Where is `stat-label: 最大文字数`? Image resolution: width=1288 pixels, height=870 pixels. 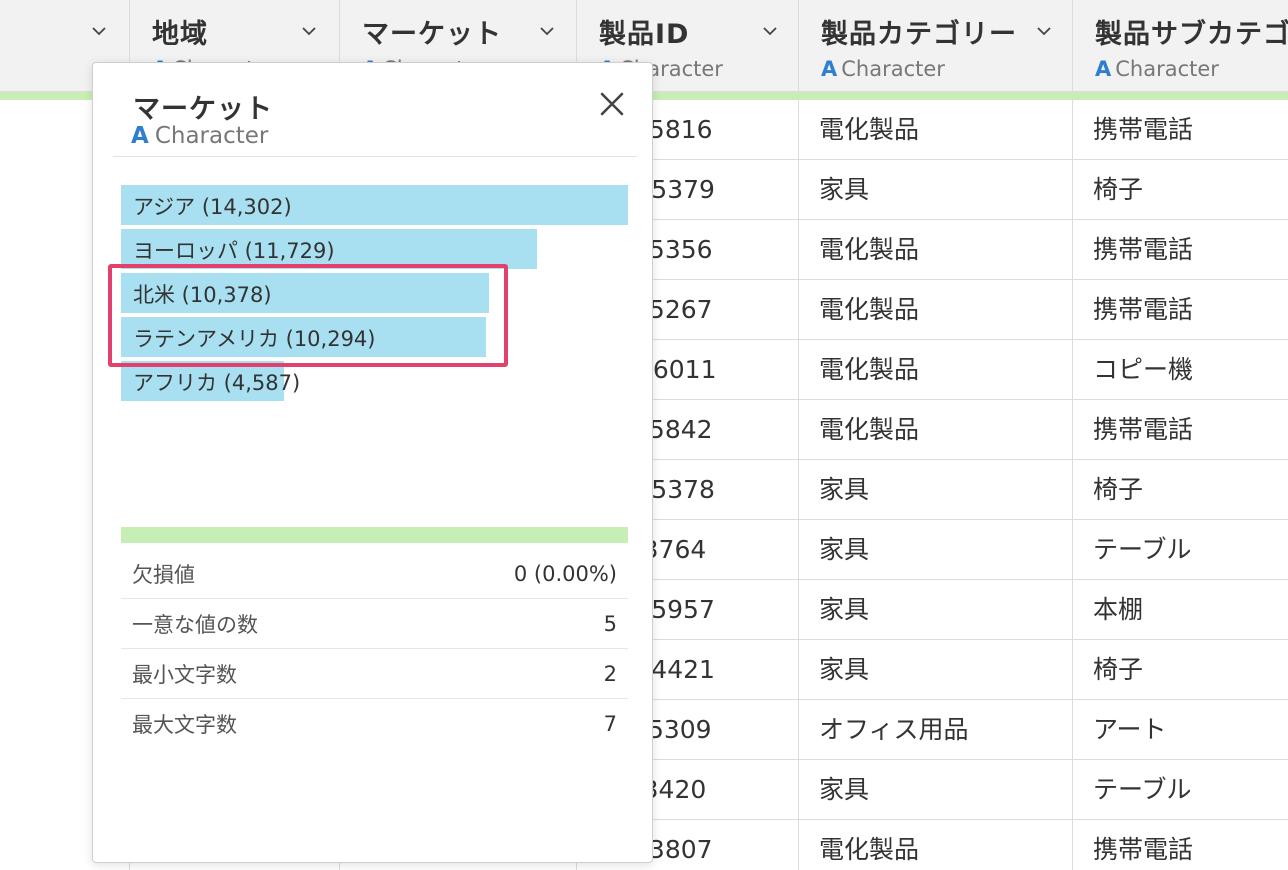 stat-label: 最大文字数 is located at coordinates (184, 725).